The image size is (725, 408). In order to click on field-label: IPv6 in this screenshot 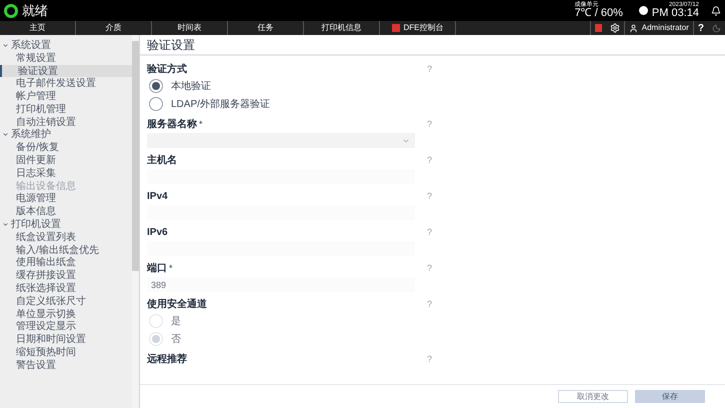, I will do `click(157, 232)`.